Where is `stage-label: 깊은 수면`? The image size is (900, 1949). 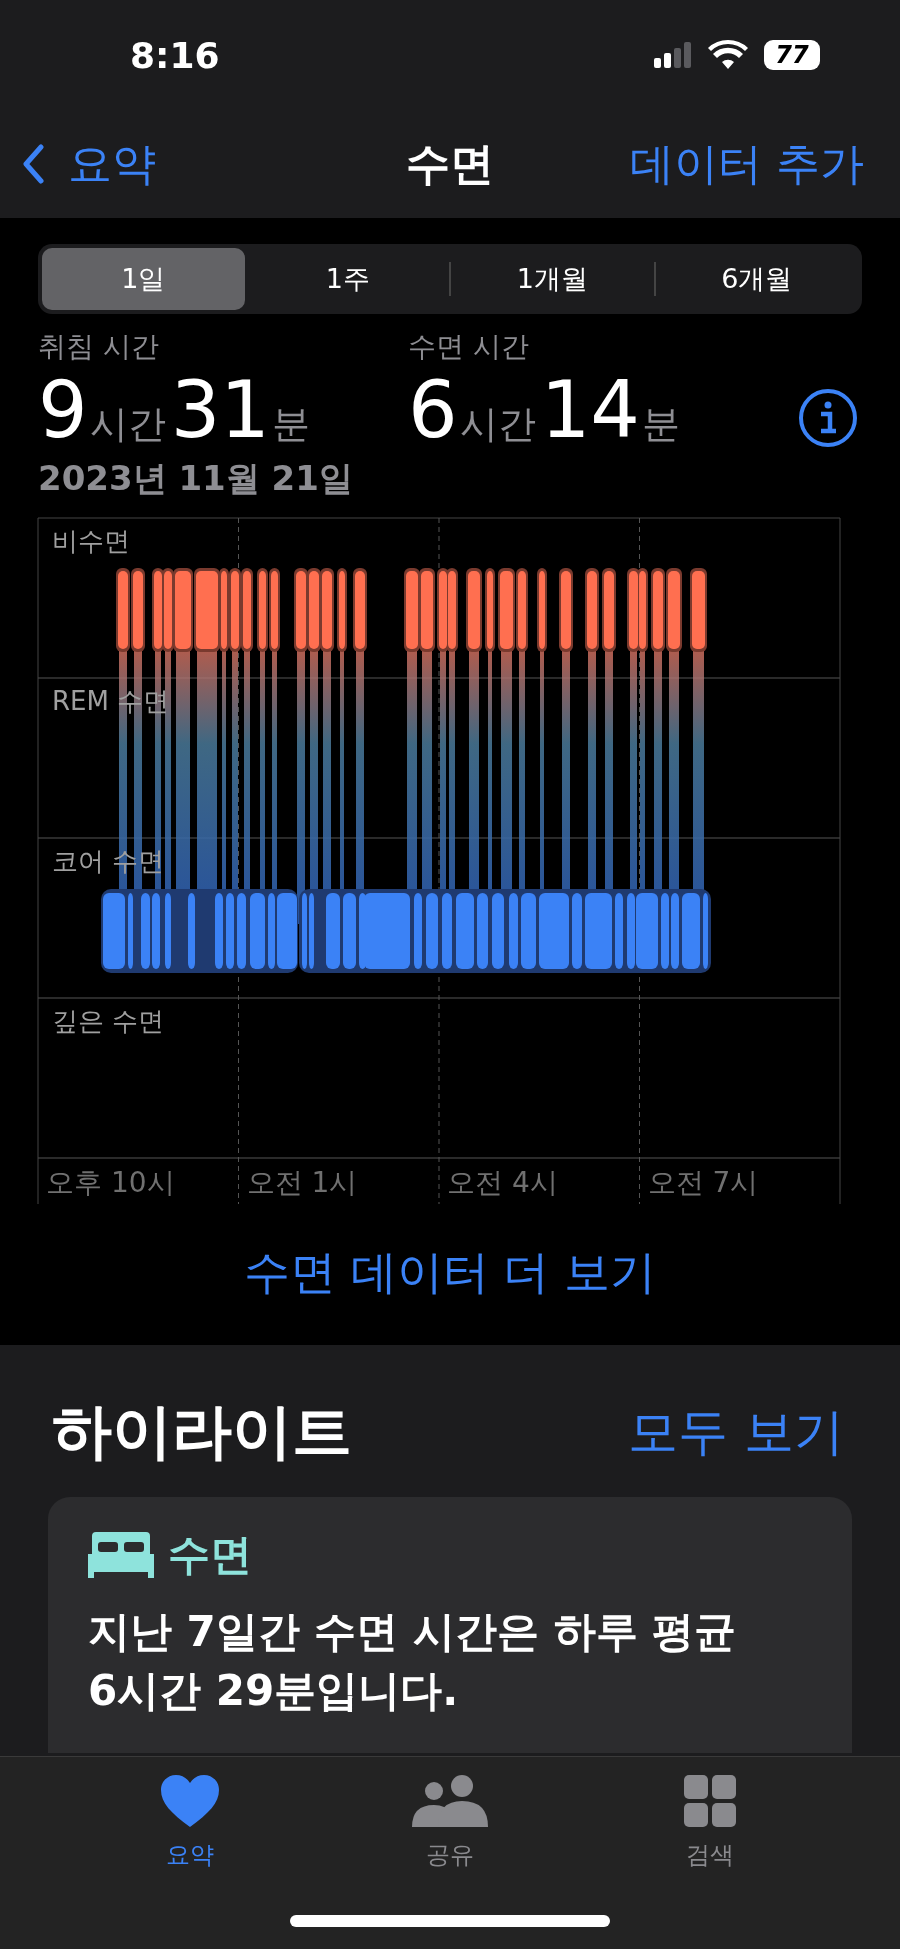
stage-label: 깊은 수면 is located at coordinates (108, 1020).